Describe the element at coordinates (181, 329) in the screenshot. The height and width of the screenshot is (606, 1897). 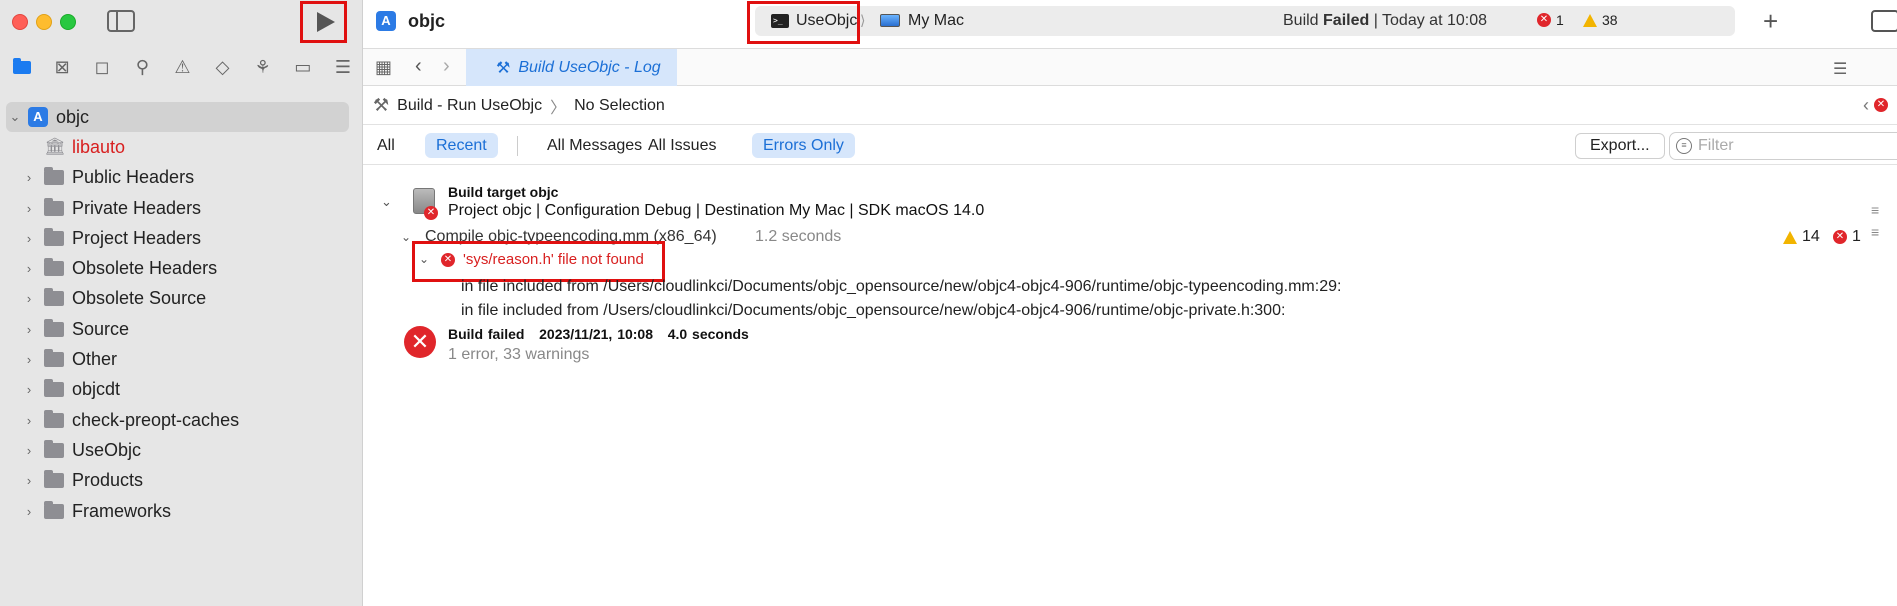
I see `tree-item-source: › Source` at that location.